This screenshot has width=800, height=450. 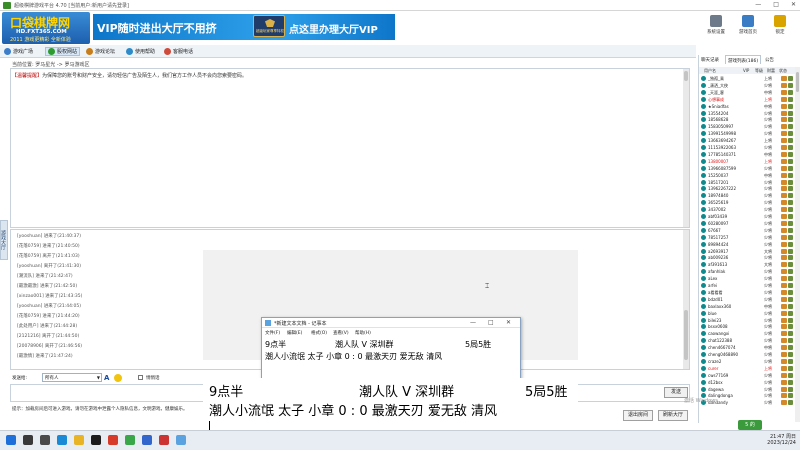 I want to click on user-row: blue 少将, so click(x=747, y=313).